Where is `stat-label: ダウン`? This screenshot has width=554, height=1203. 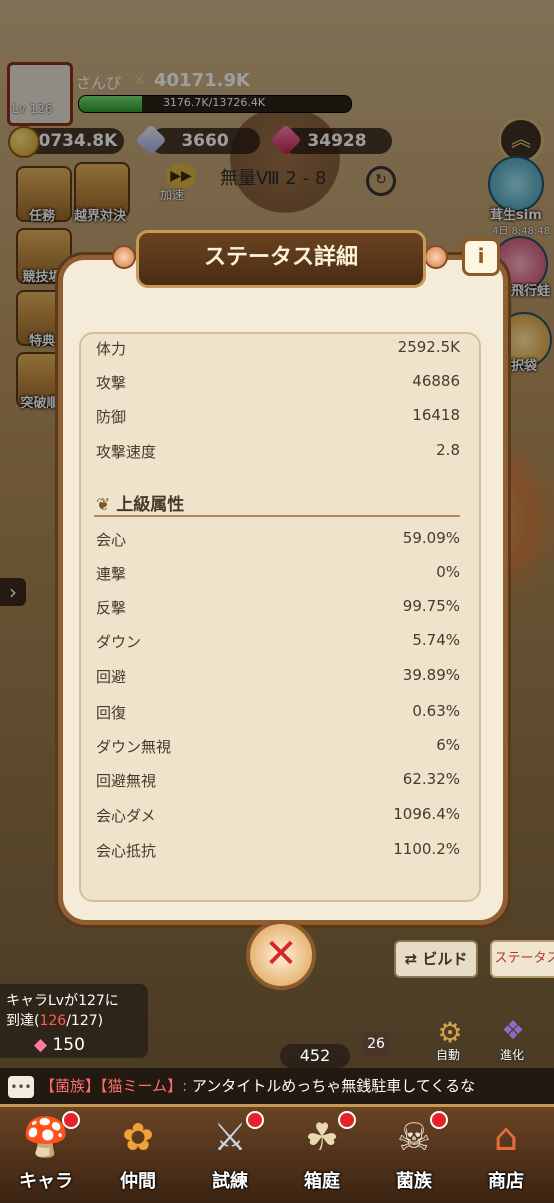 stat-label: ダウン is located at coordinates (119, 642).